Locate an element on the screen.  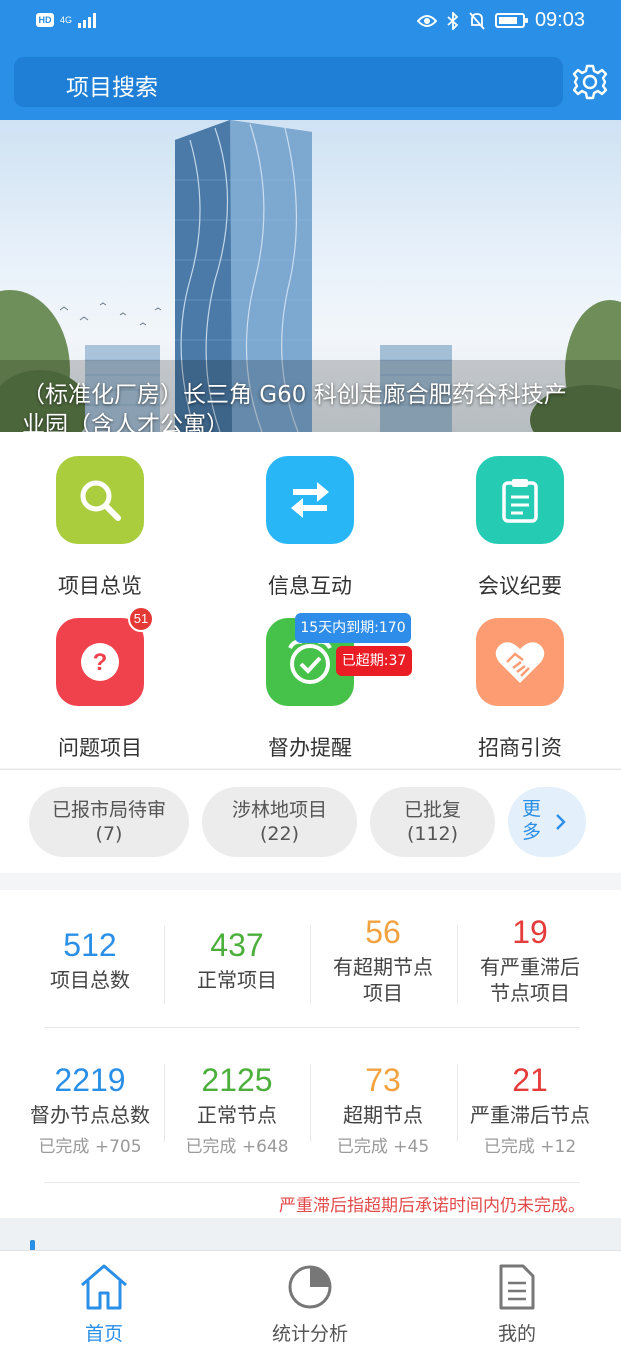
stat-label: 督办节点总数 is located at coordinates (90, 1115).